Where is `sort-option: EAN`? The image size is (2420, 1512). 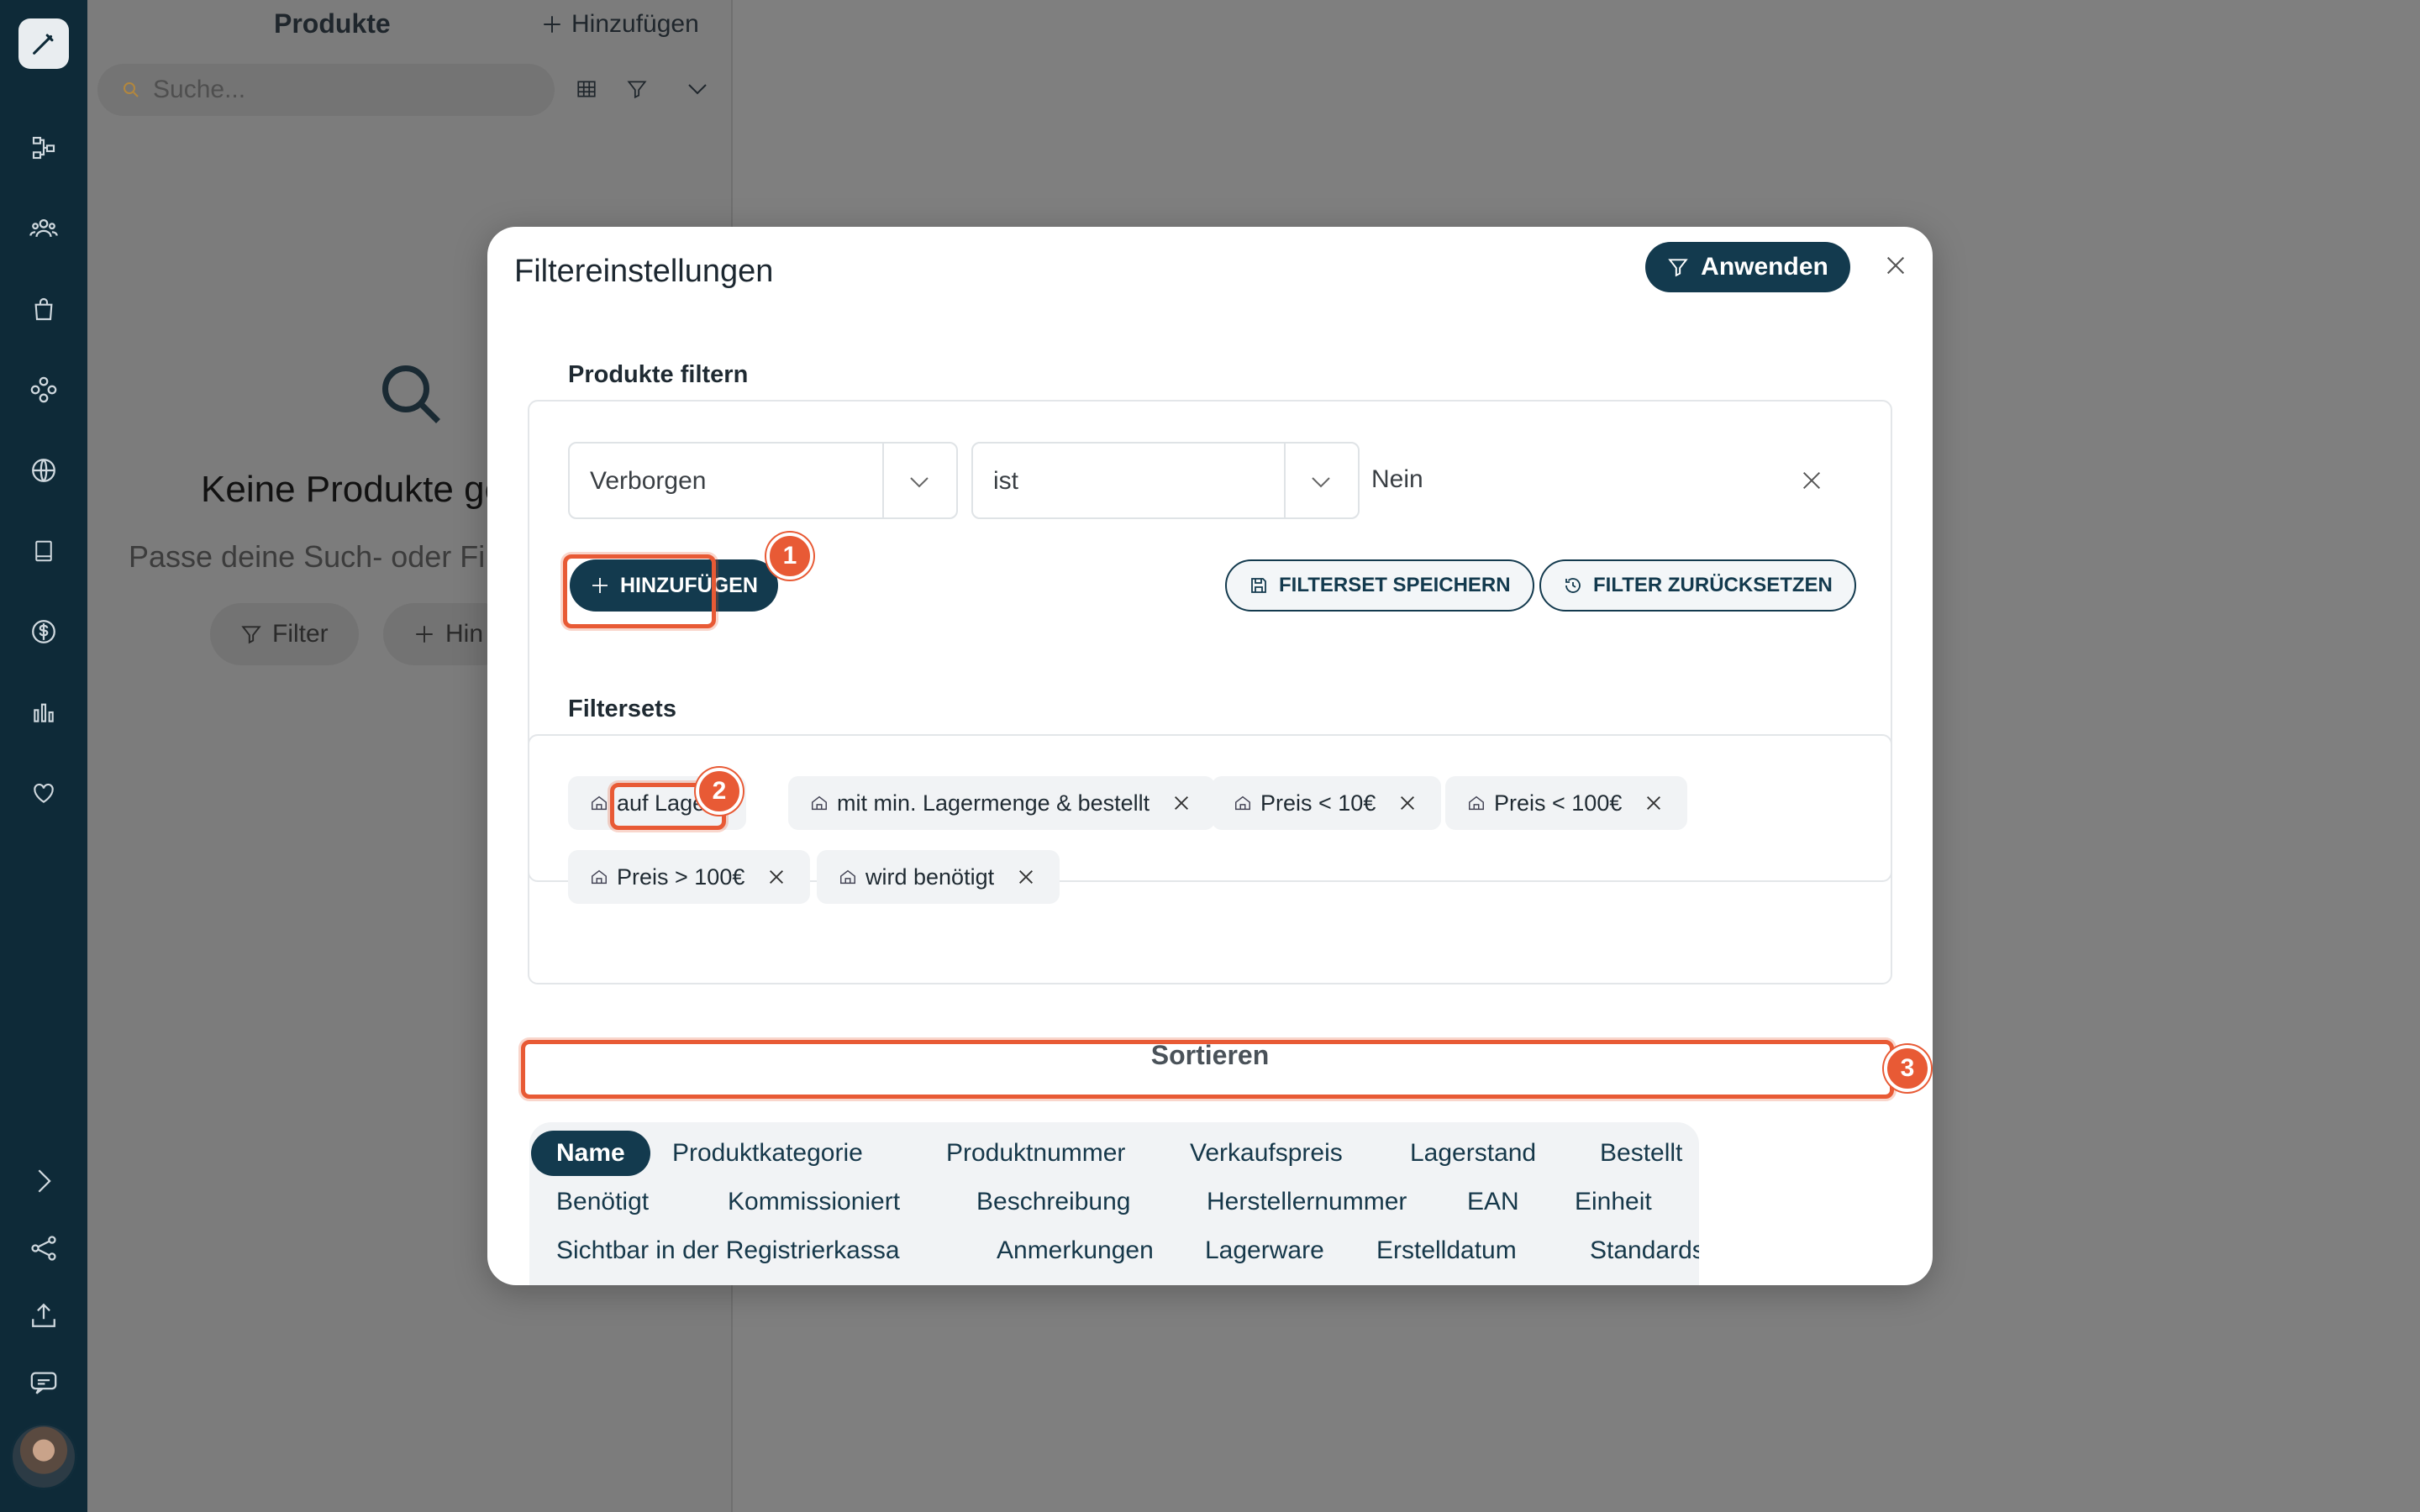 sort-option: EAN is located at coordinates (1493, 1202).